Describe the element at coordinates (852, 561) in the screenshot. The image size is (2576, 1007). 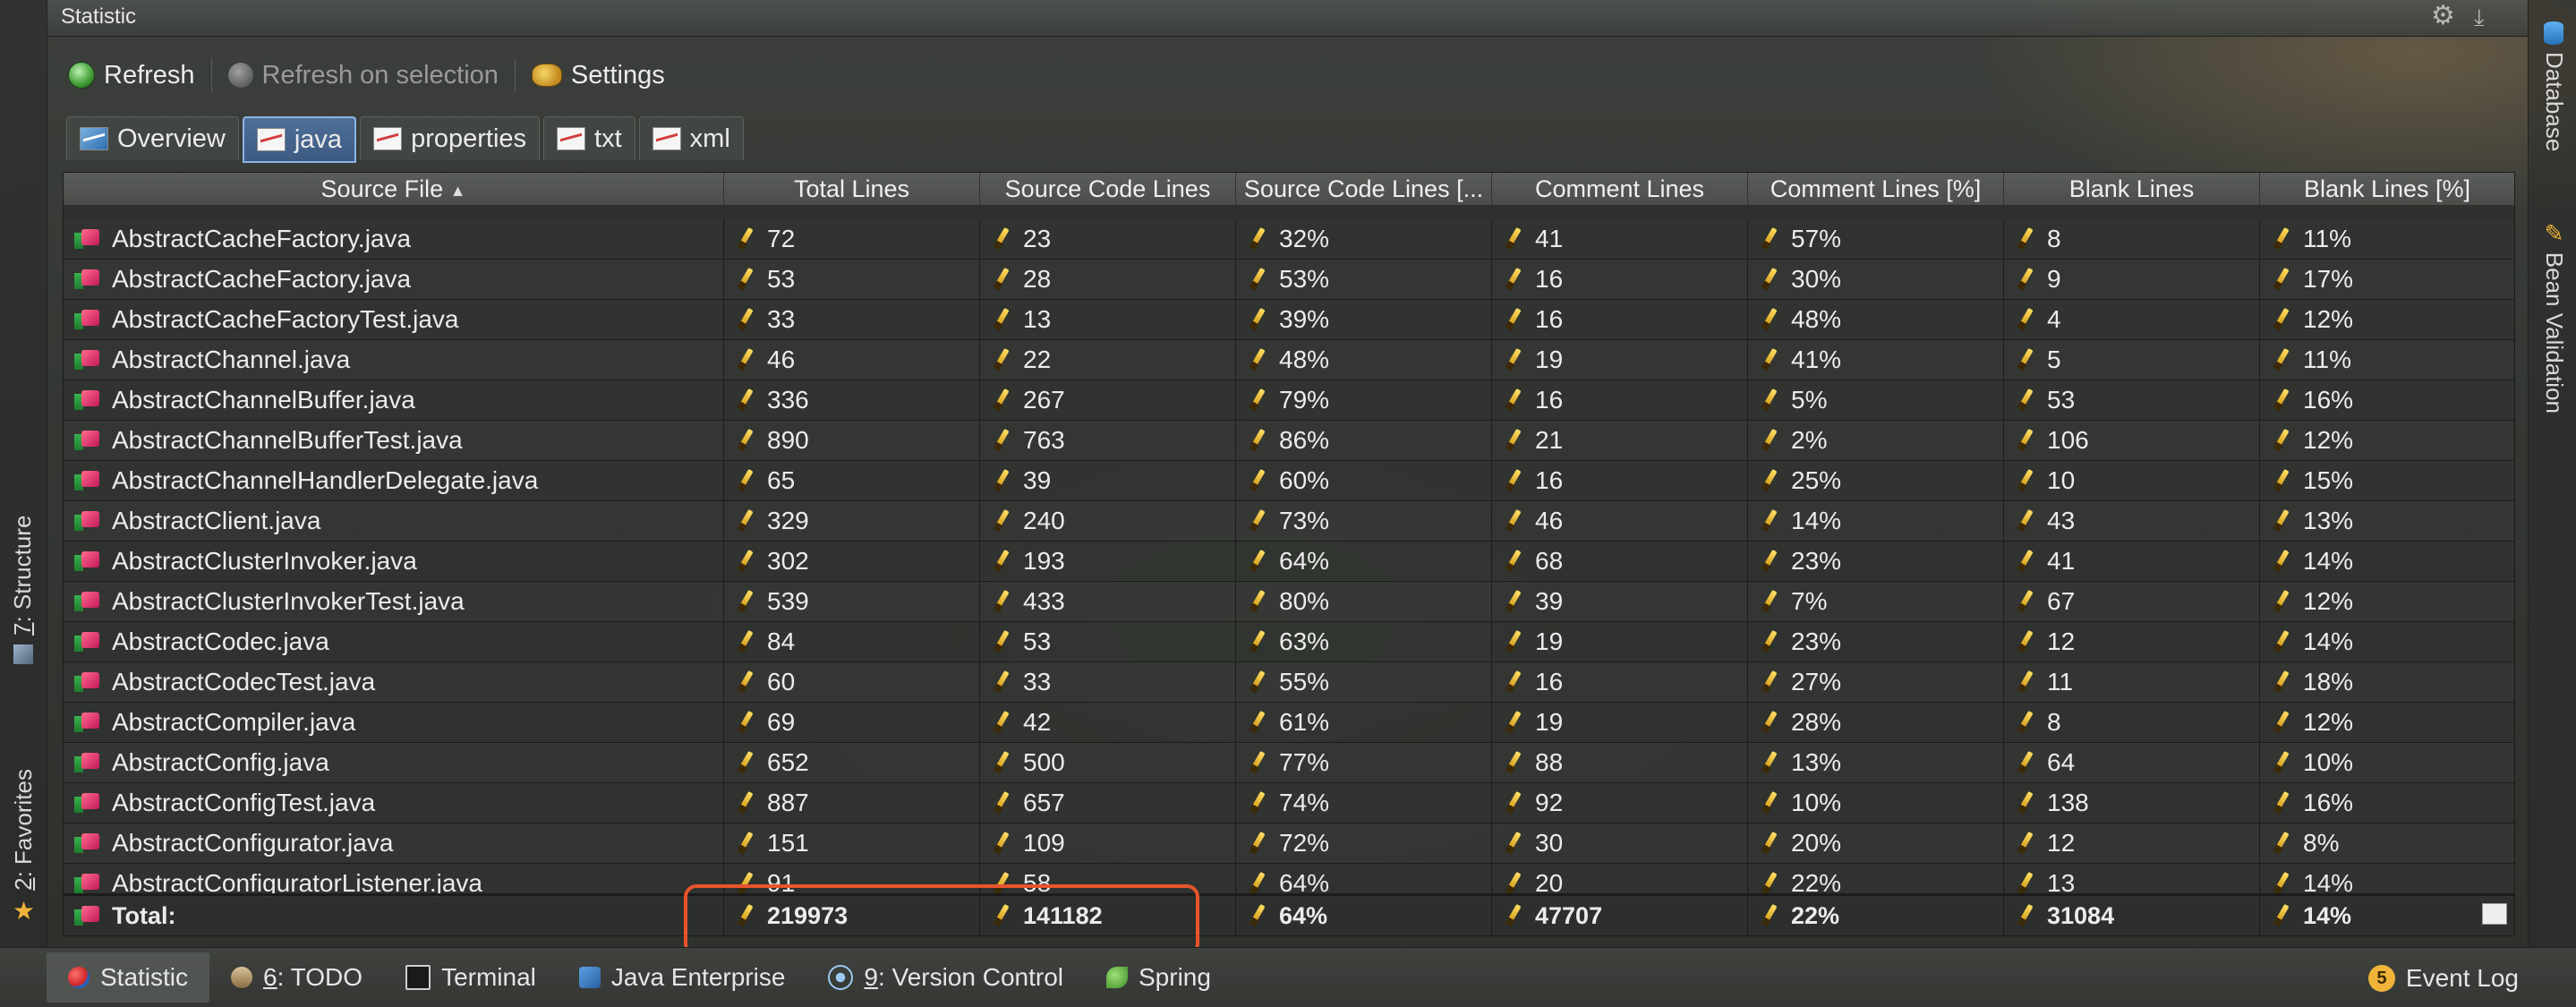
I see `cell-total-lines: 302` at that location.